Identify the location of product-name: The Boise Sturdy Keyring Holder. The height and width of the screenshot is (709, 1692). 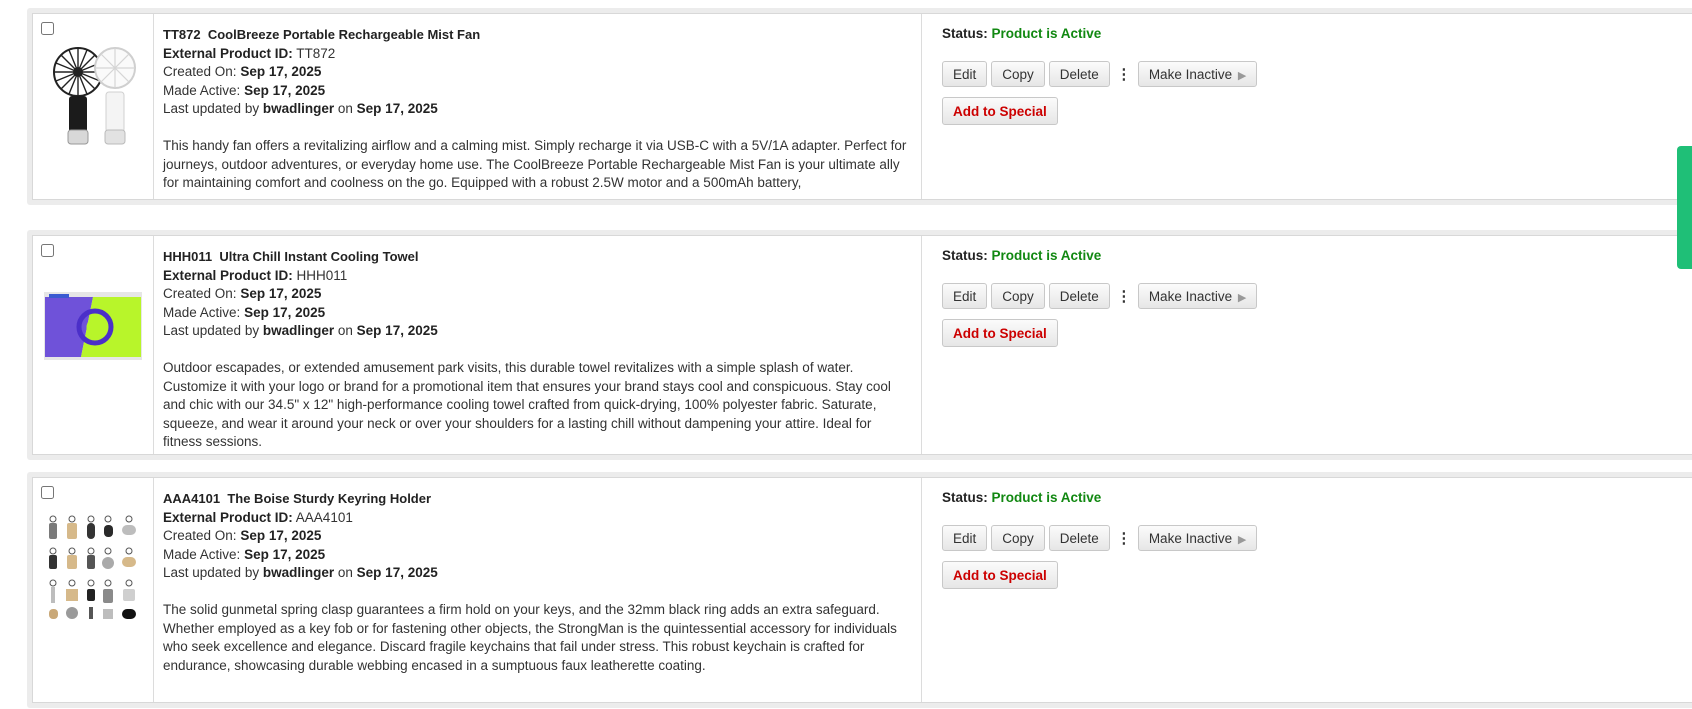
(329, 498).